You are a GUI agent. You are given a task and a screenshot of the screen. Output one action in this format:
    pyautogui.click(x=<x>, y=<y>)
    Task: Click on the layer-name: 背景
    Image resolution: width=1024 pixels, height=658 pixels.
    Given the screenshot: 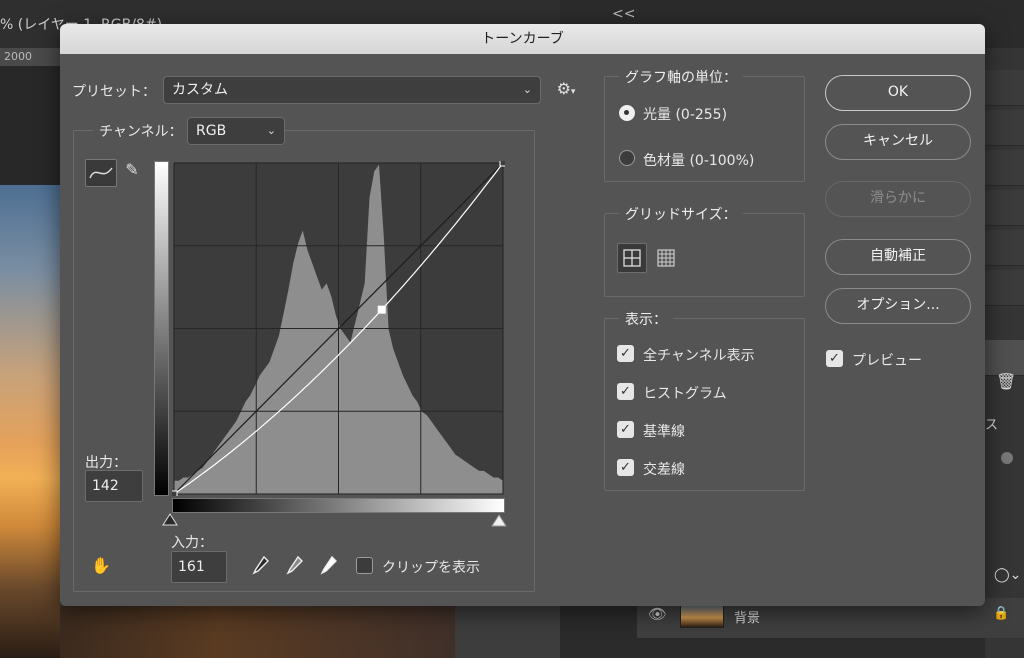 What is the action you would take?
    pyautogui.click(x=747, y=618)
    